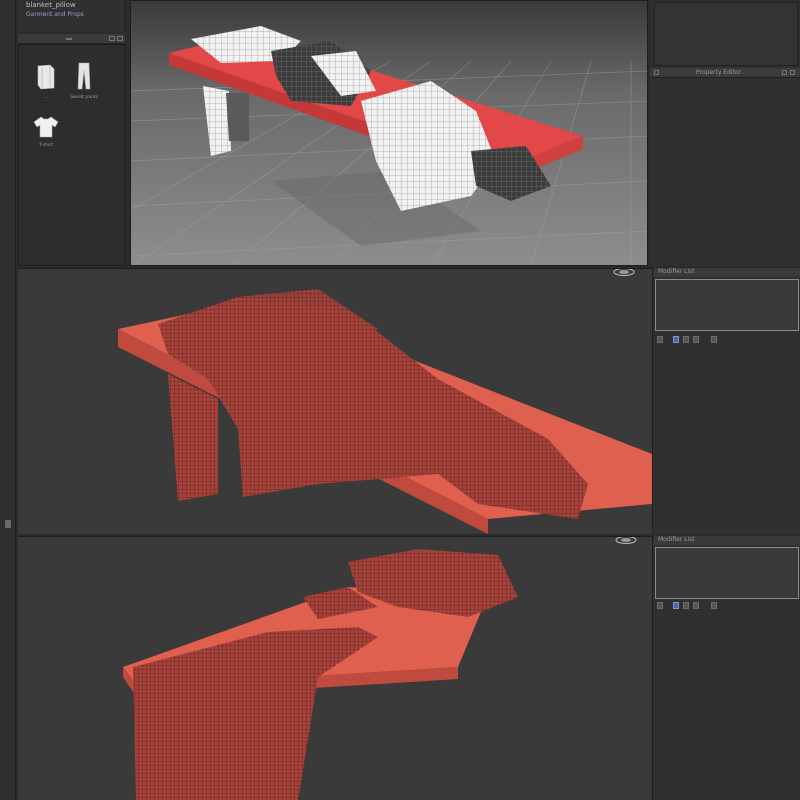  I want to click on pants-icon, so click(84, 76).